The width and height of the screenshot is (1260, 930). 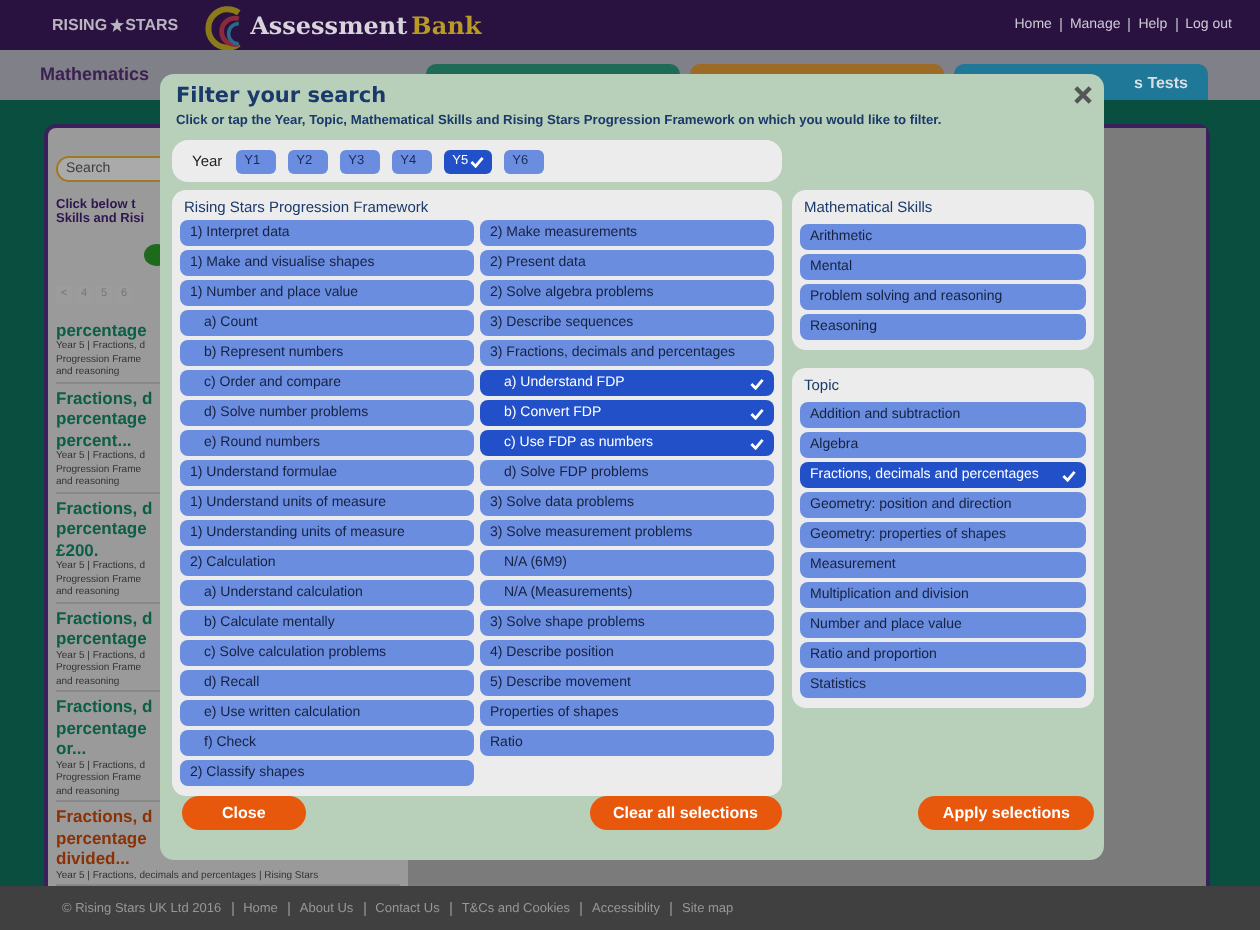 I want to click on brand-text: STARS, so click(x=152, y=25).